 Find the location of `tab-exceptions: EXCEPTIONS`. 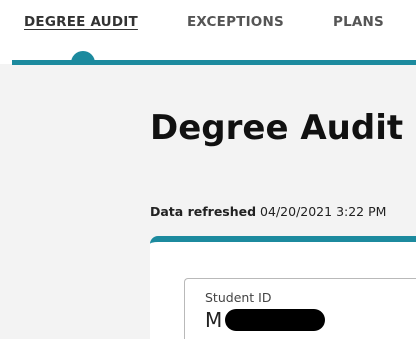

tab-exceptions: EXCEPTIONS is located at coordinates (235, 22).